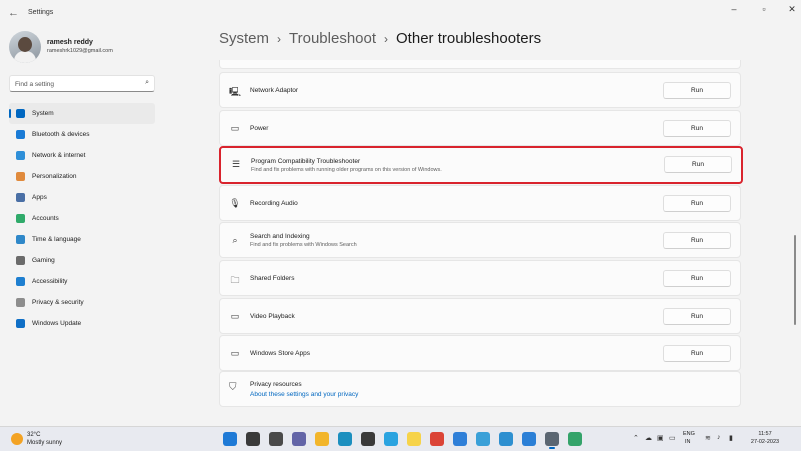 The height and width of the screenshot is (451, 801). What do you see at coordinates (274, 203) in the screenshot?
I see `troubleshooter-title: Recording Audio` at bounding box center [274, 203].